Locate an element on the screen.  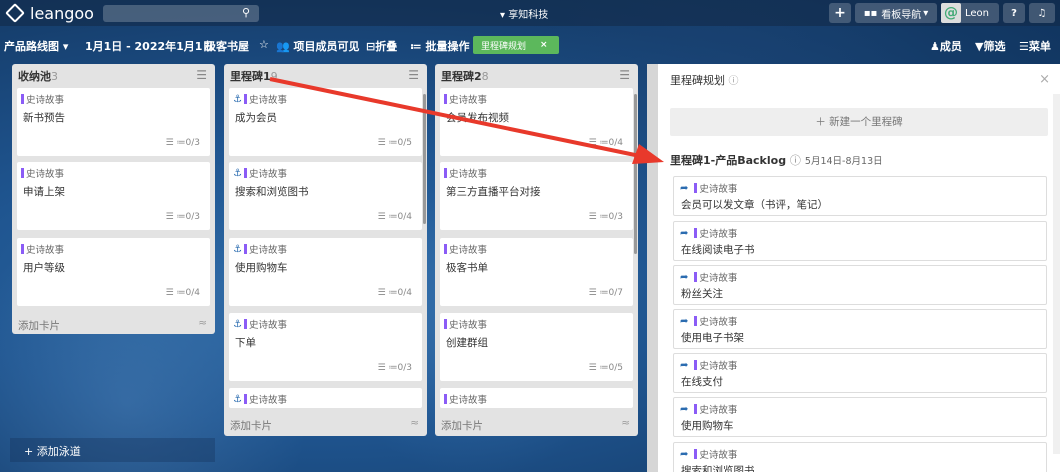
annotation-arrow is located at coordinates (466, 120).